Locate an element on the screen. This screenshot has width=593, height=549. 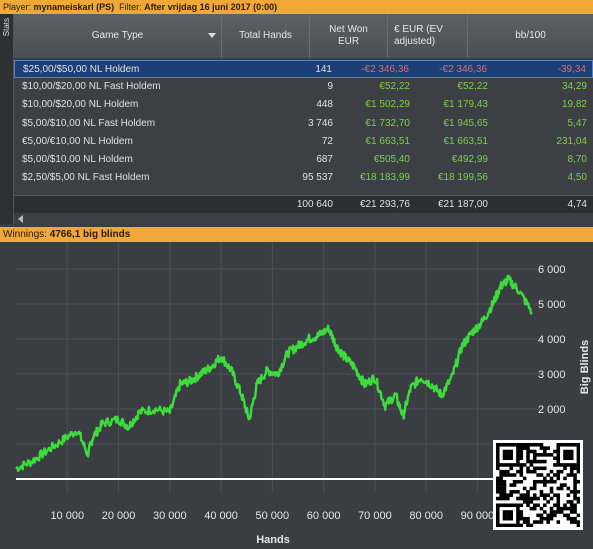
cell-game-type: $10,00/$20,00 NL Holdem is located at coordinates (80, 105).